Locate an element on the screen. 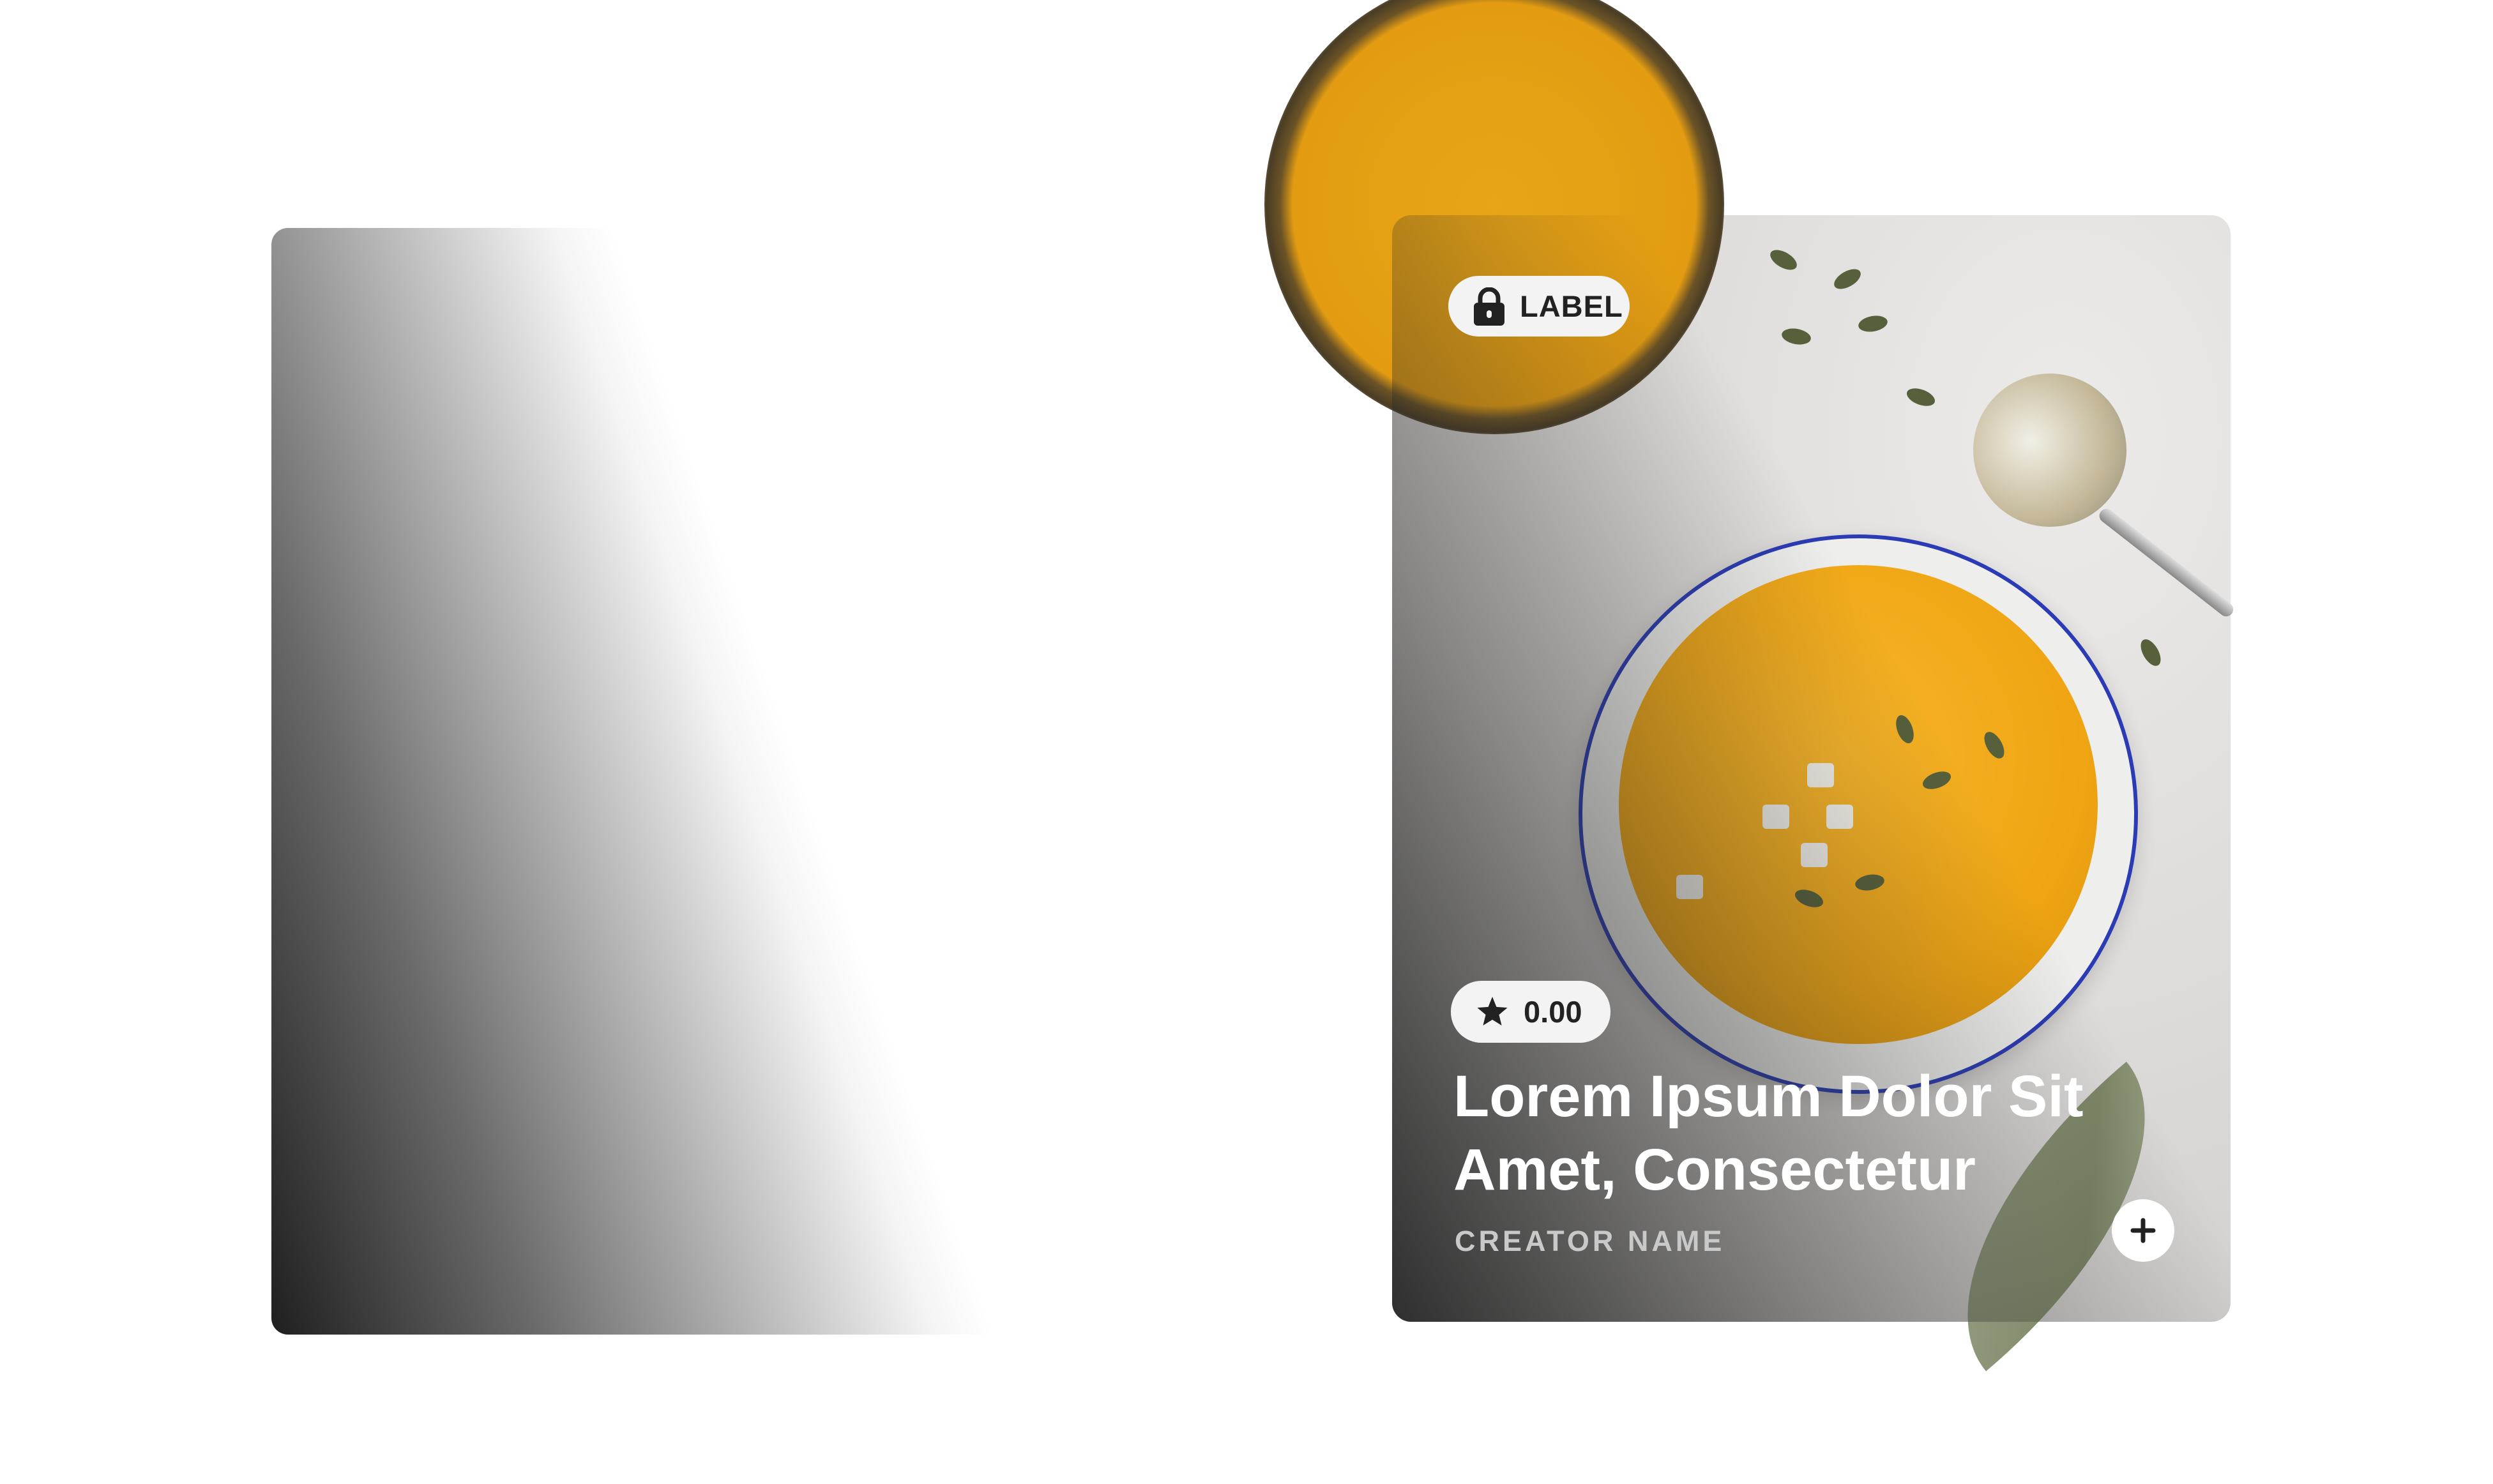 The height and width of the screenshot is (1484, 2493). card-title: Lorem Ipsum Dolor Sit Amet, Consectetur is located at coordinates (1805, 1133).